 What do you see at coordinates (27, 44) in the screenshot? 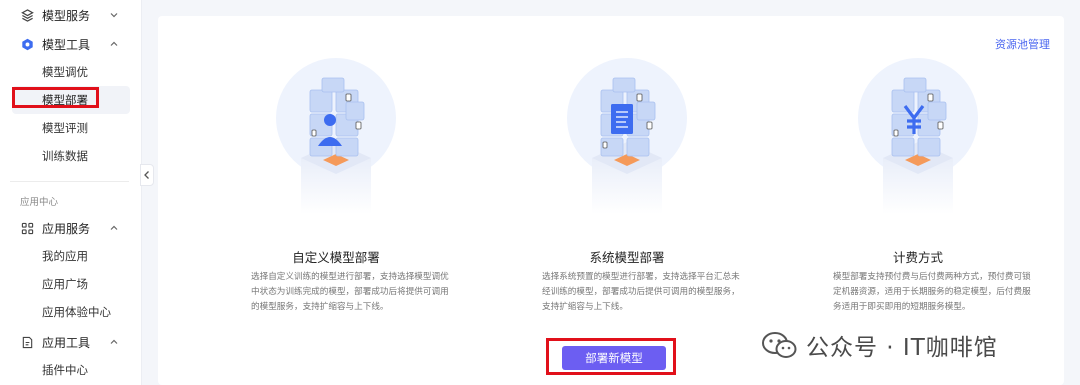
I see `hexagon-icon` at bounding box center [27, 44].